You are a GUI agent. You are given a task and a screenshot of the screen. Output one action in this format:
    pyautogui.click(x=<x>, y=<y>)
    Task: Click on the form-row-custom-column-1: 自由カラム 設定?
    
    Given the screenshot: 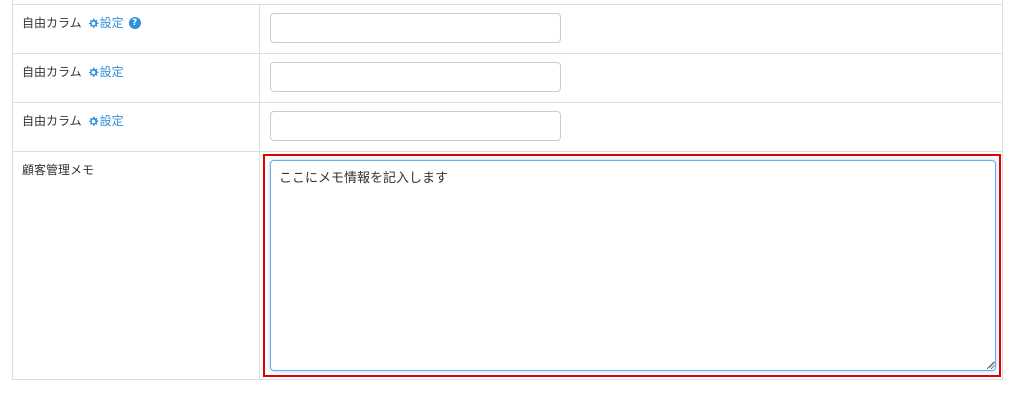 What is the action you would take?
    pyautogui.click(x=507, y=29)
    